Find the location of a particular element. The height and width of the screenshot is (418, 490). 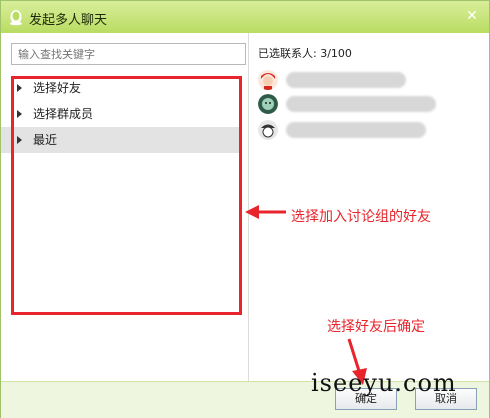

green-face-avatar-icon is located at coordinates (268, 104).